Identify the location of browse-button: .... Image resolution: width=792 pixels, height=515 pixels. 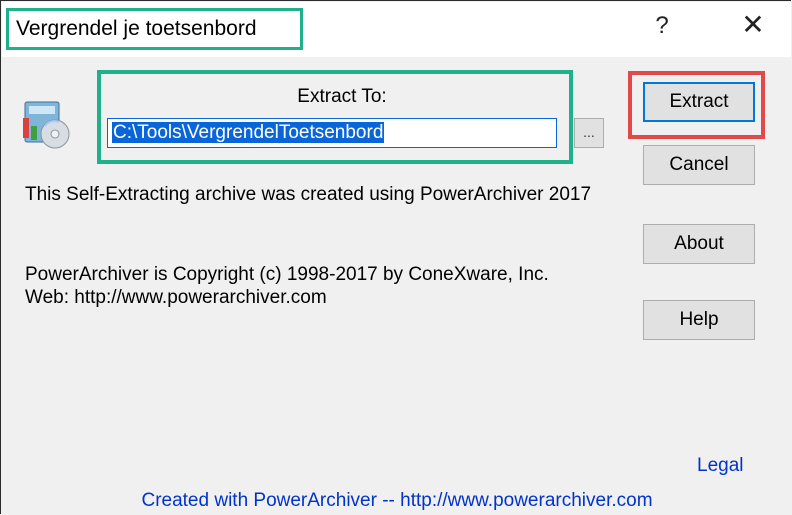
(589, 133).